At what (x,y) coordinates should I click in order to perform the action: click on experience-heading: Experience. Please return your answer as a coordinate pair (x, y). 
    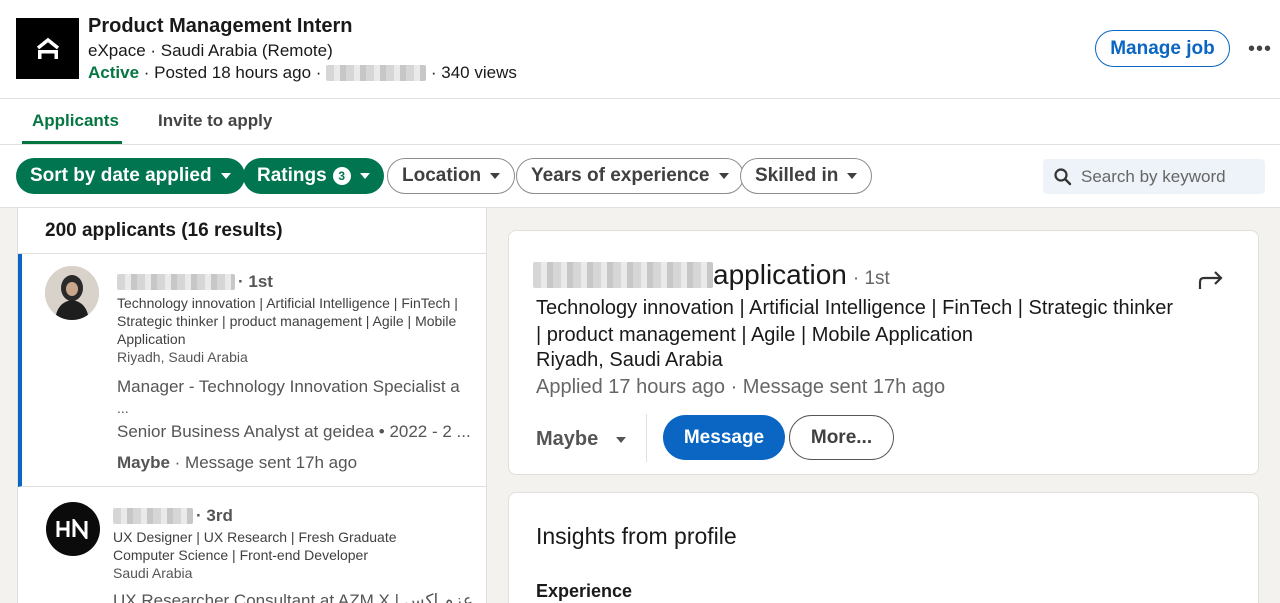
    Looking at the image, I should click on (584, 591).